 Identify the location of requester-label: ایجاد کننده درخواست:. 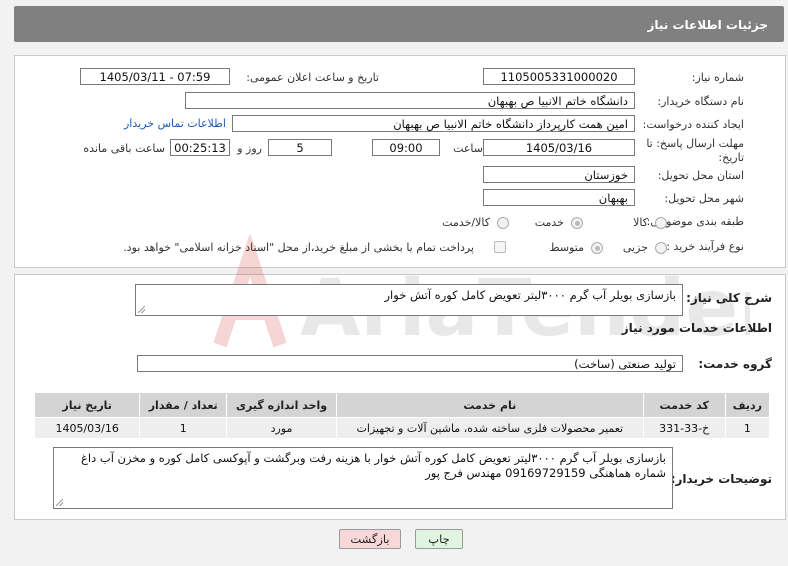
(693, 124).